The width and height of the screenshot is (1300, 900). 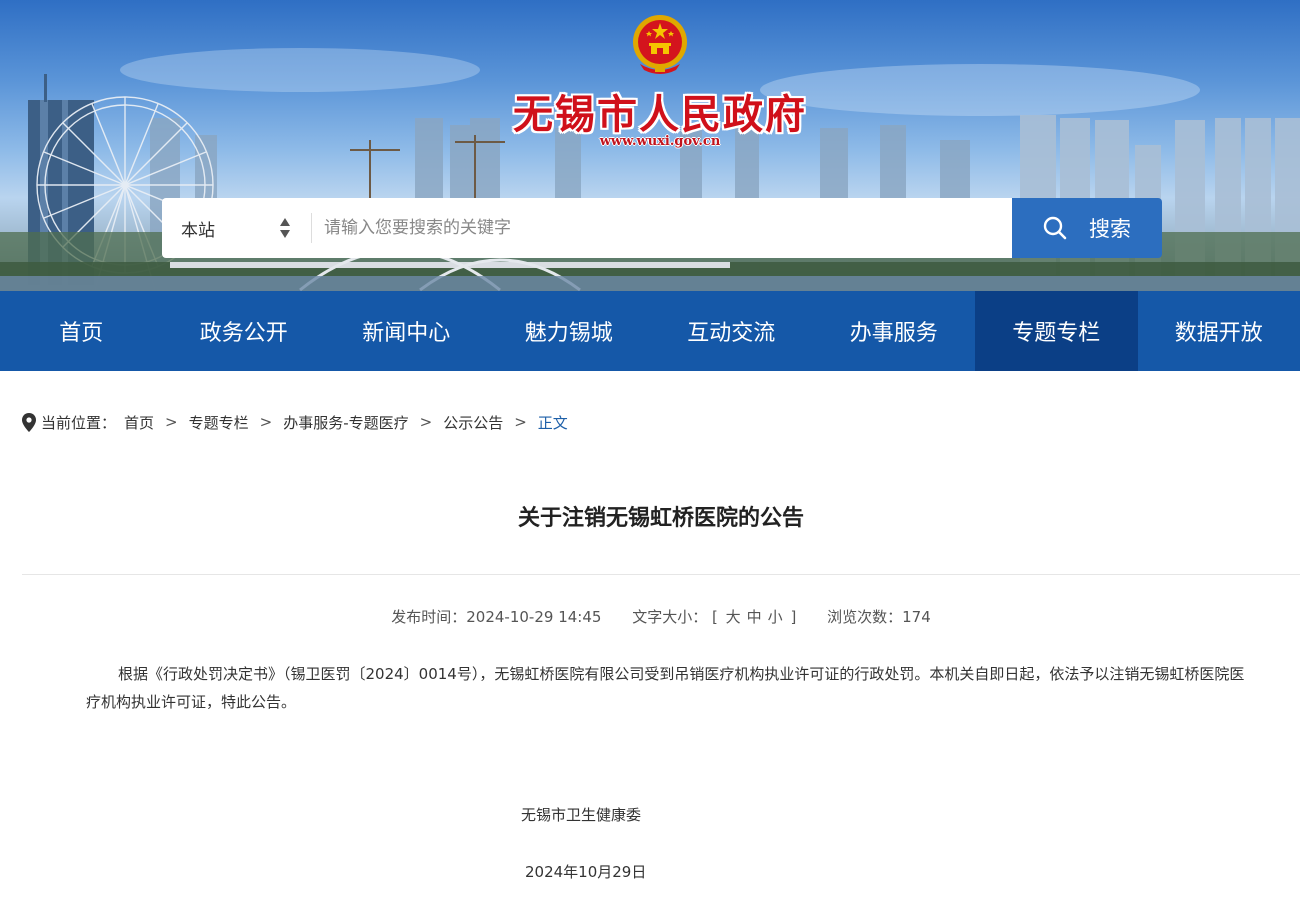 What do you see at coordinates (345, 422) in the screenshot?
I see `breadcrumb-medical-services: 办事服务-专题医疗` at bounding box center [345, 422].